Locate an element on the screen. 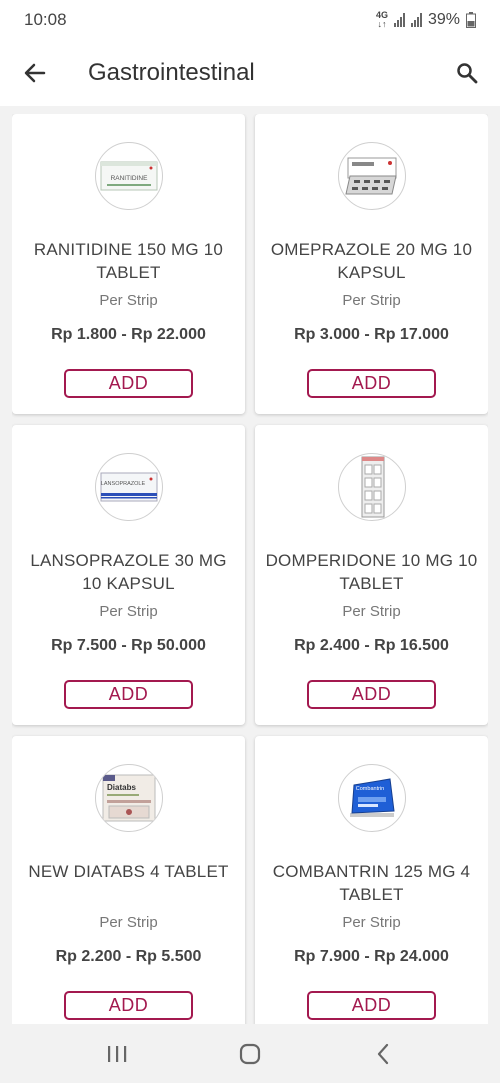 This screenshot has width=500, height=1083. nav-back-icon is located at coordinates (383, 1053).